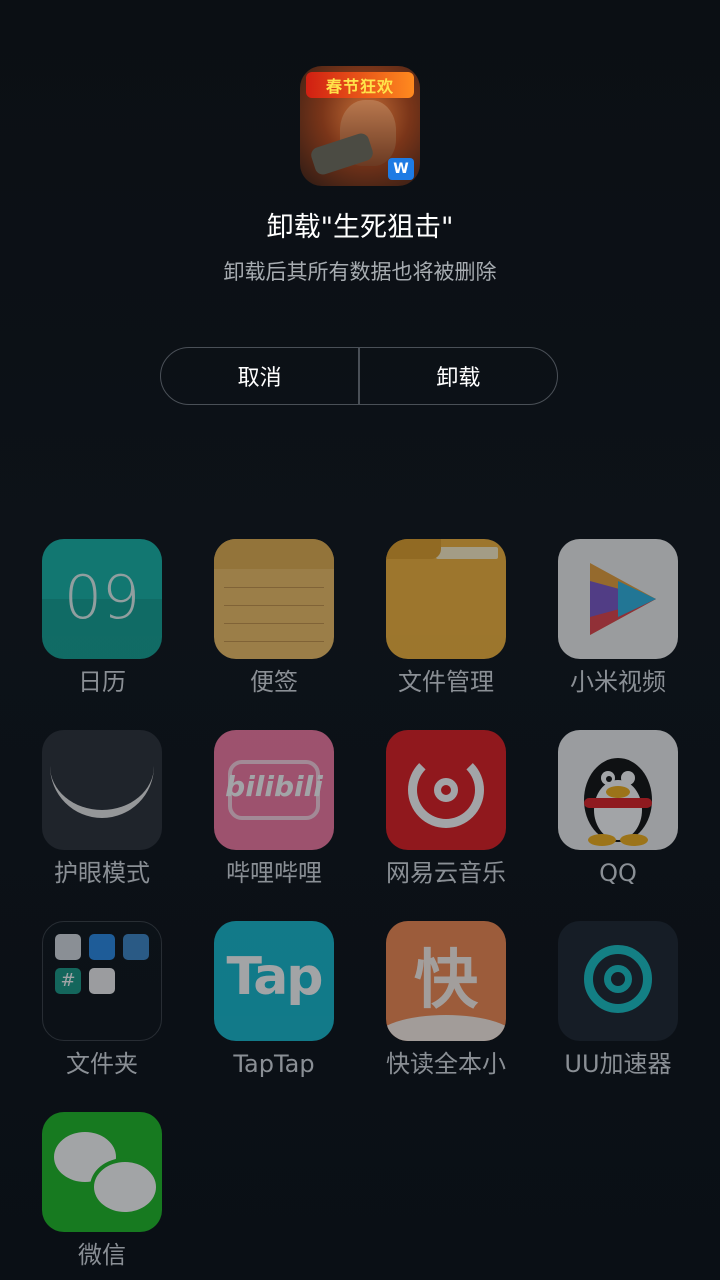 The width and height of the screenshot is (720, 1280). What do you see at coordinates (618, 599) in the screenshot?
I see `mi-video-icon` at bounding box center [618, 599].